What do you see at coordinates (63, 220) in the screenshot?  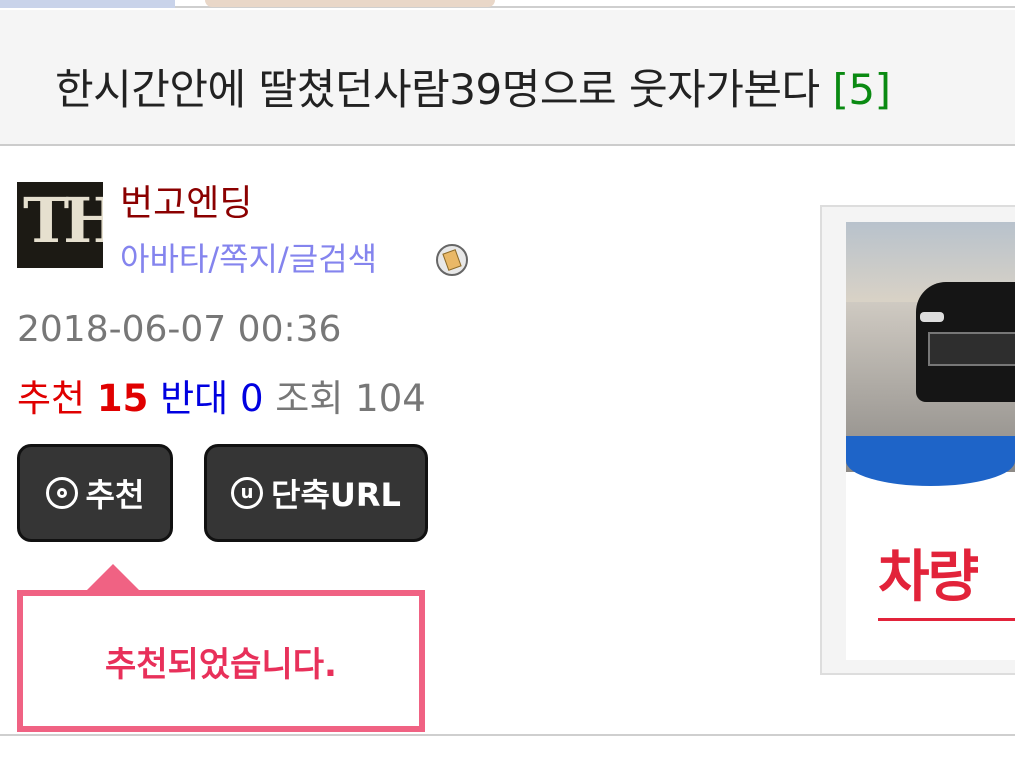 I see `avatar-glyph: TH` at bounding box center [63, 220].